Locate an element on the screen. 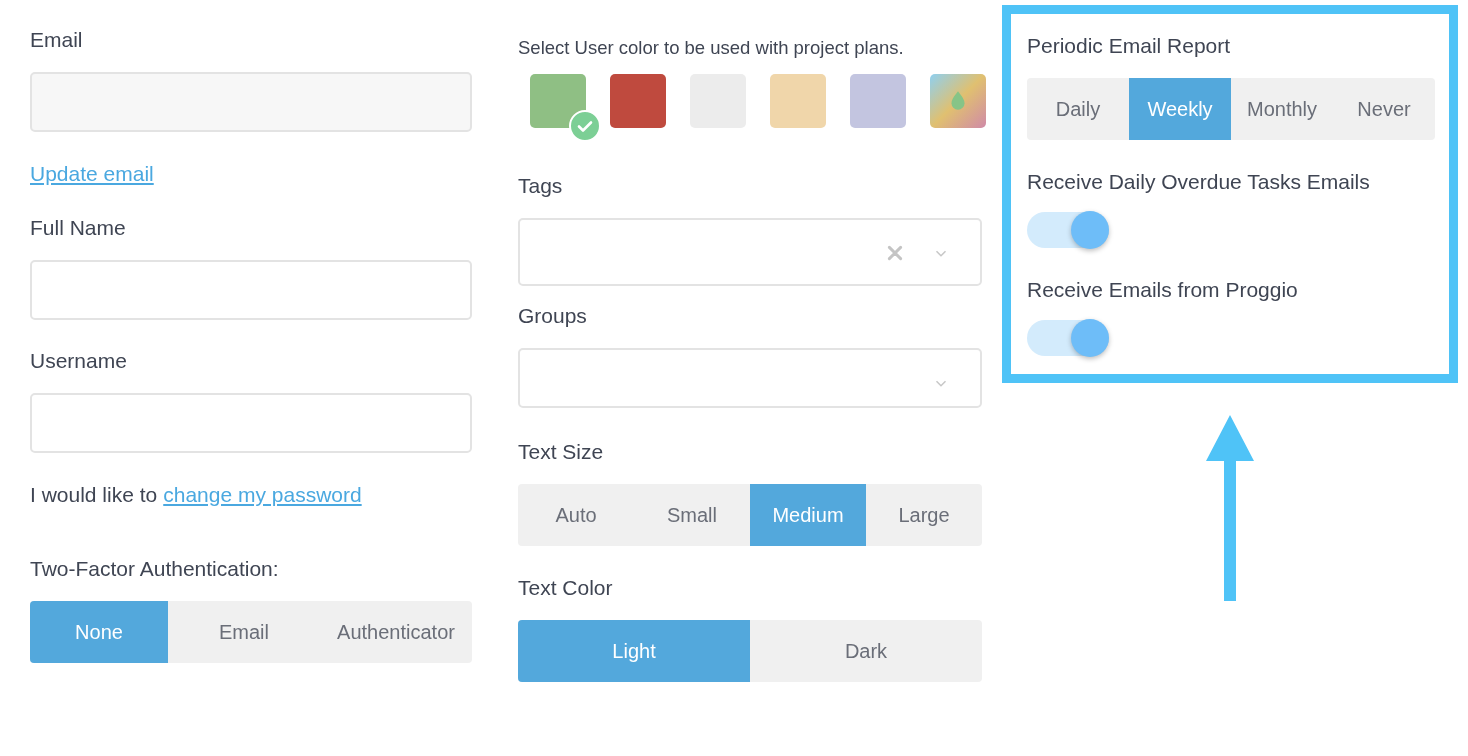 The width and height of the screenshot is (1468, 756). groups-select is located at coordinates (750, 378).